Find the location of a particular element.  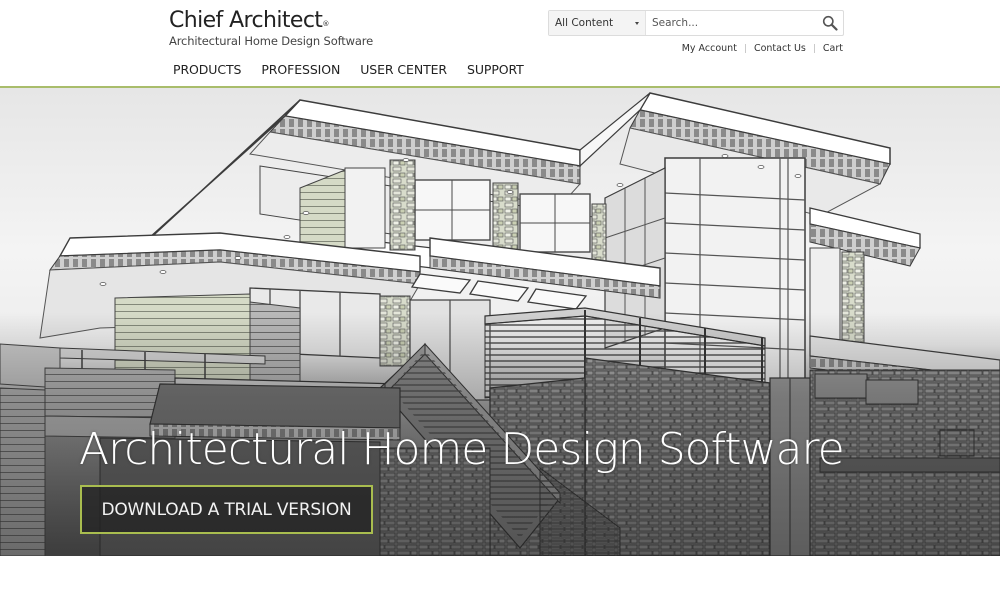

search-scope-select: All Content is located at coordinates (597, 23).